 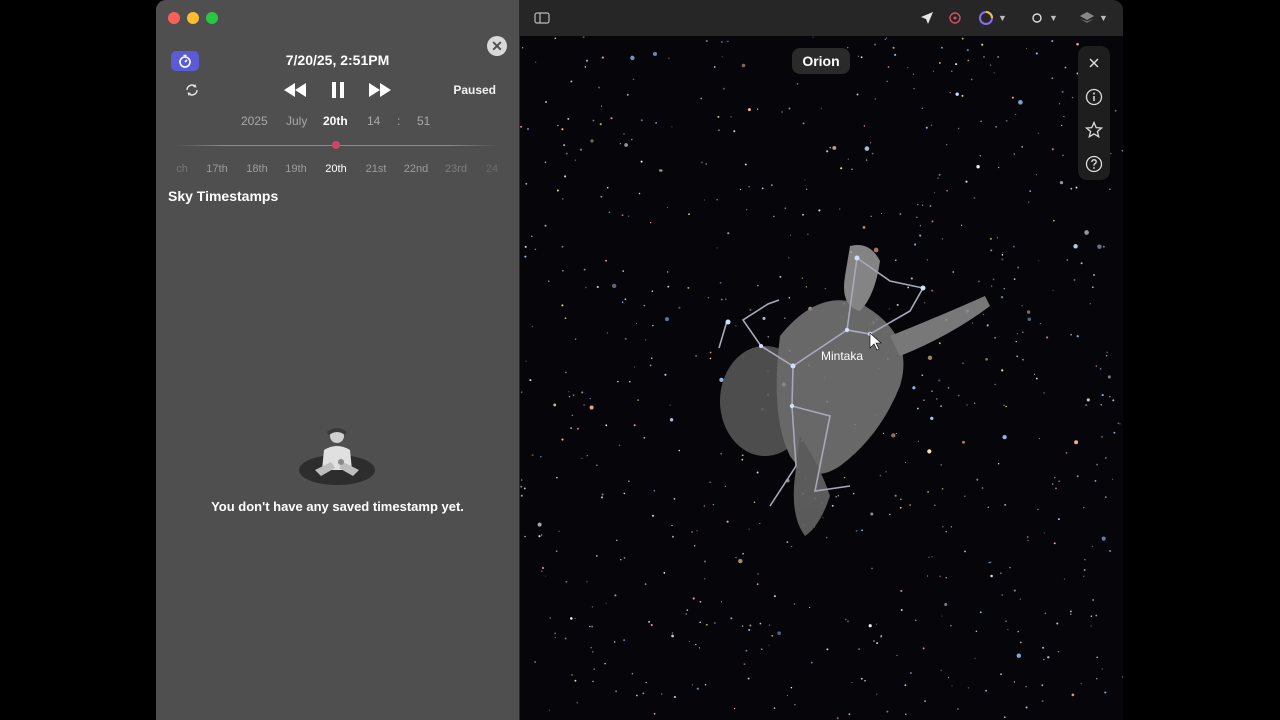 What do you see at coordinates (1094, 97) in the screenshot?
I see `info-button` at bounding box center [1094, 97].